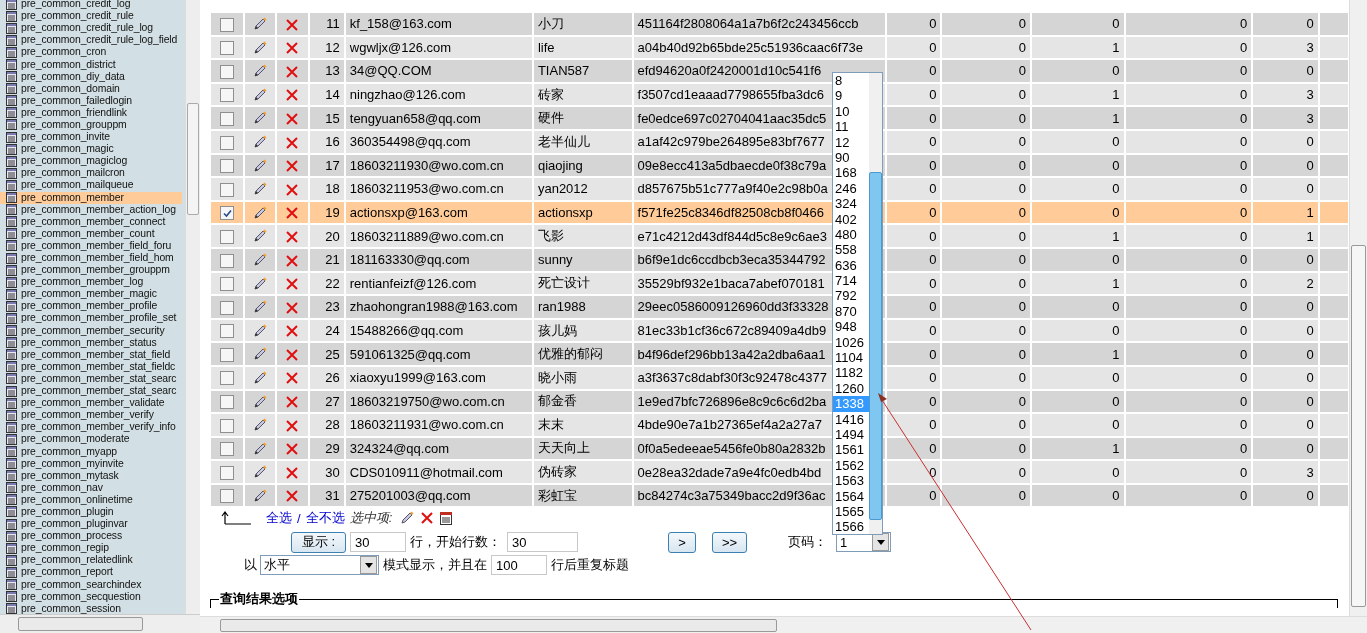 Image resolution: width=1367 pixels, height=633 pixels. Describe the element at coordinates (682, 542) in the screenshot. I see `next-button: >` at that location.